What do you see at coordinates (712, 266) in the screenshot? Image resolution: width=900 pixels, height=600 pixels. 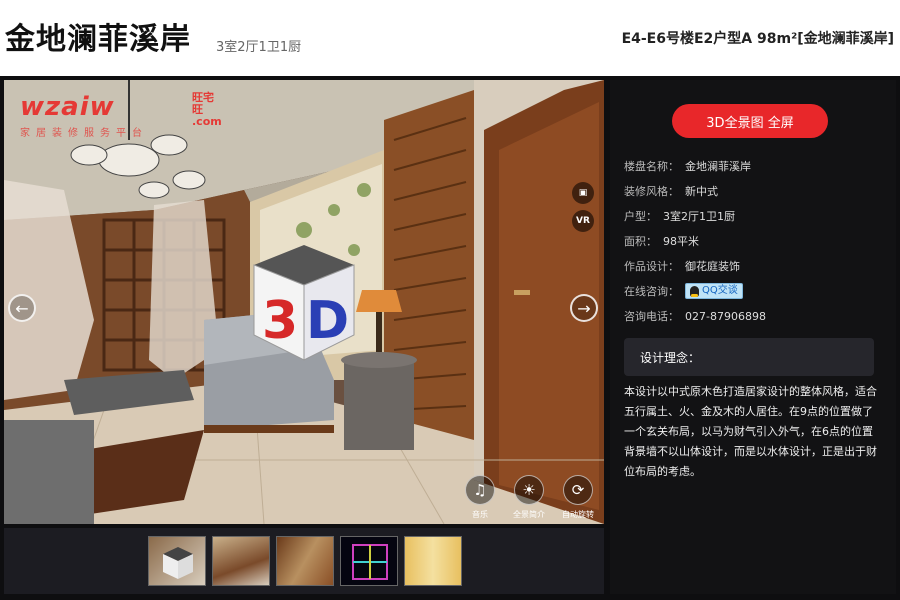 I see `info-value: 御花庭装饰` at bounding box center [712, 266].